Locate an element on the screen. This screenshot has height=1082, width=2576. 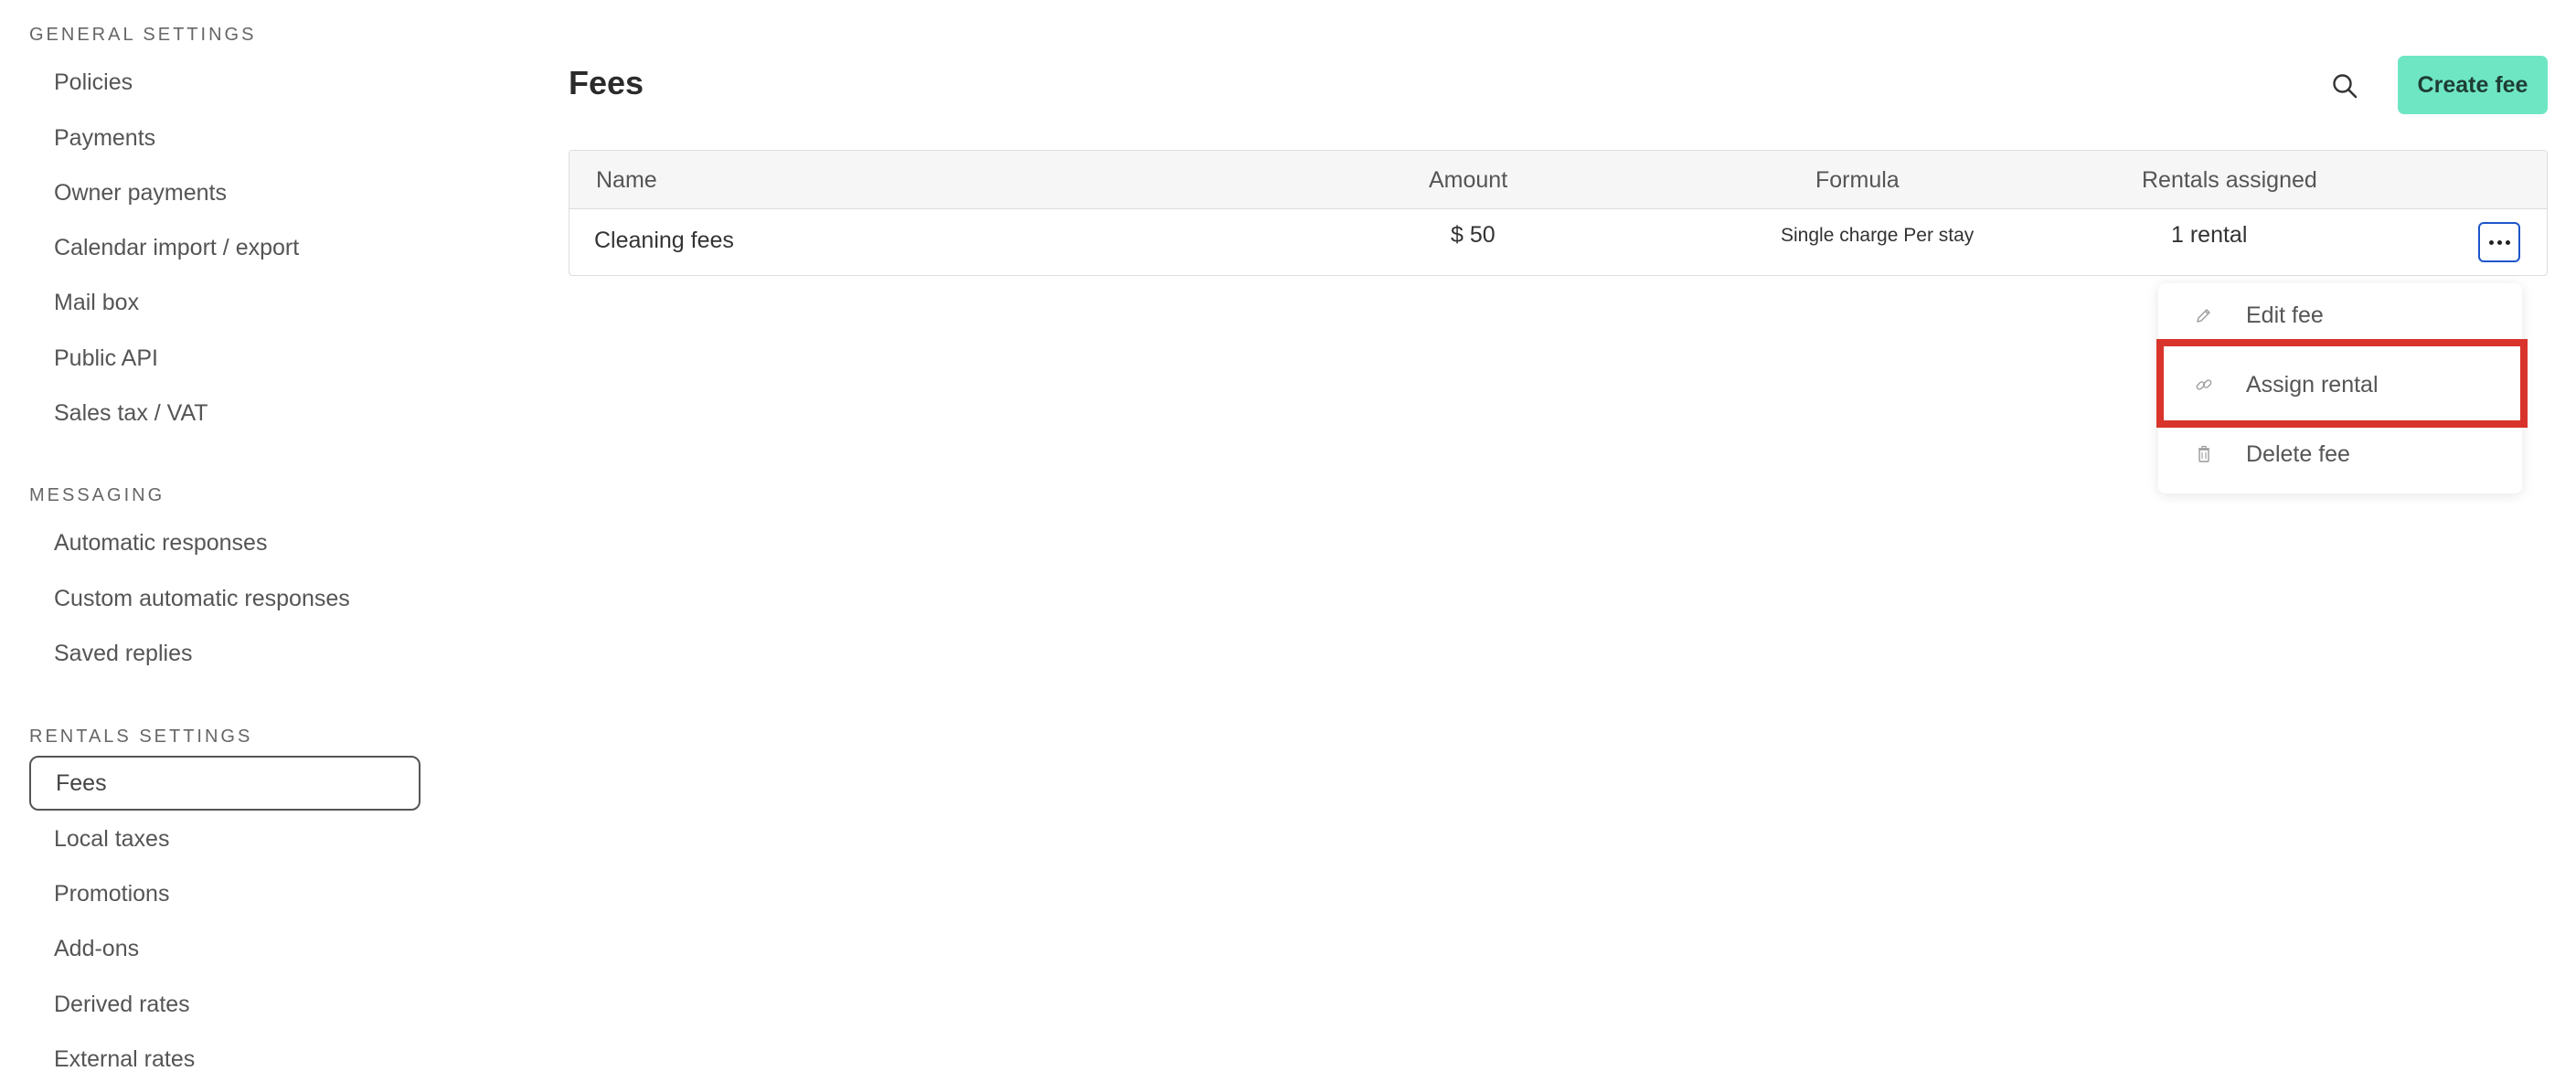
row-actions-menu: Edit fee Assign rental Delete fee is located at coordinates (2340, 388).